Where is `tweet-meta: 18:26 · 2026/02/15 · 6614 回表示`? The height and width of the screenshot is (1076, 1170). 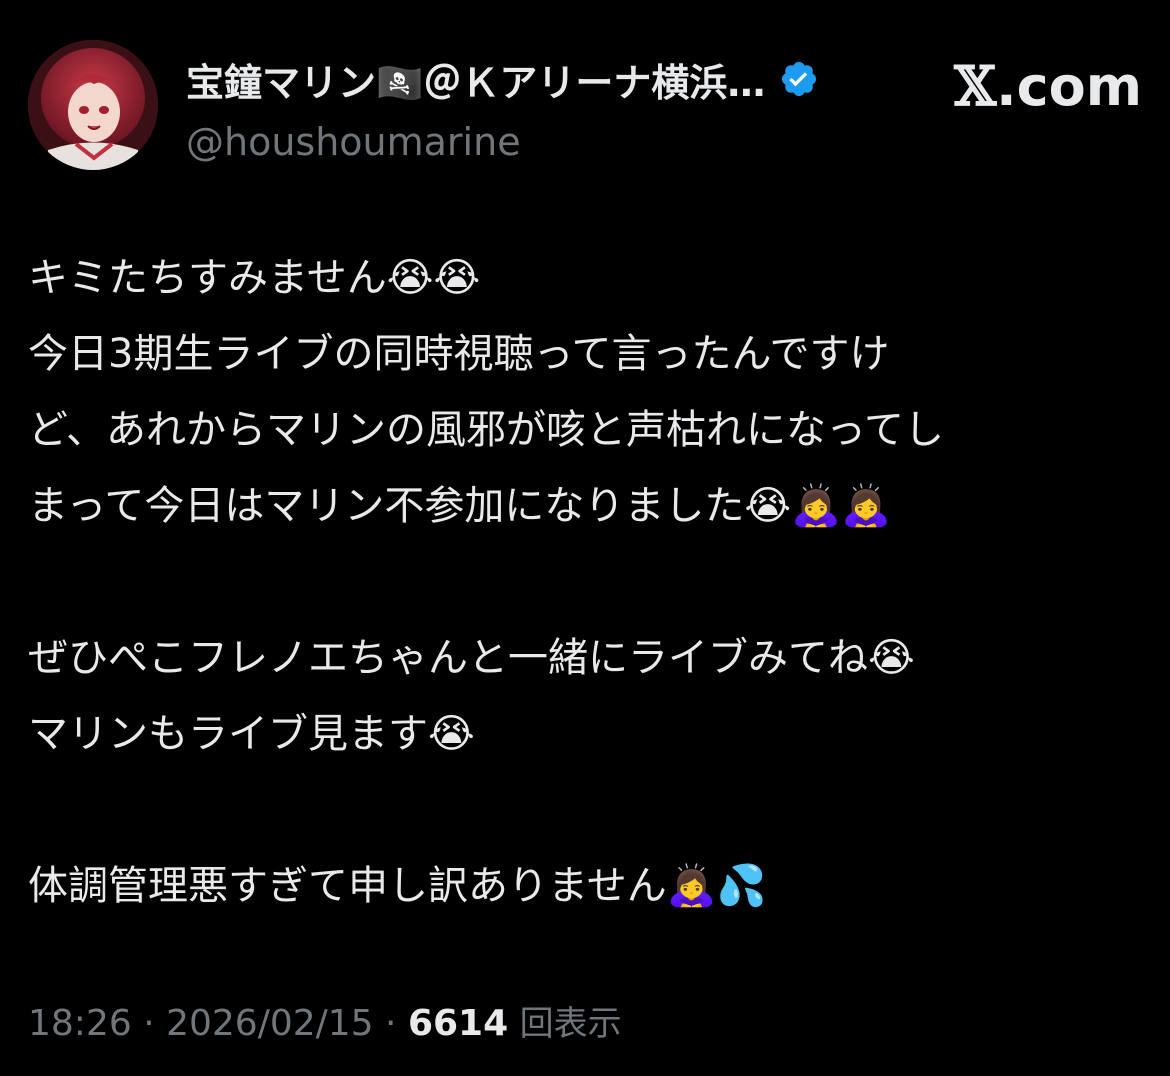
tweet-meta: 18:26 · 2026/02/15 · 6614 回表示 is located at coordinates (325, 1020).